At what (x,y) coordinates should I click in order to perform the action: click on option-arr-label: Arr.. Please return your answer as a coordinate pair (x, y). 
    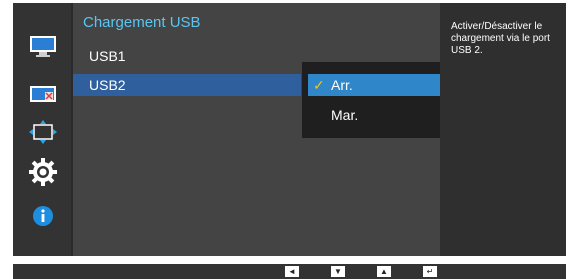
    Looking at the image, I should click on (342, 85).